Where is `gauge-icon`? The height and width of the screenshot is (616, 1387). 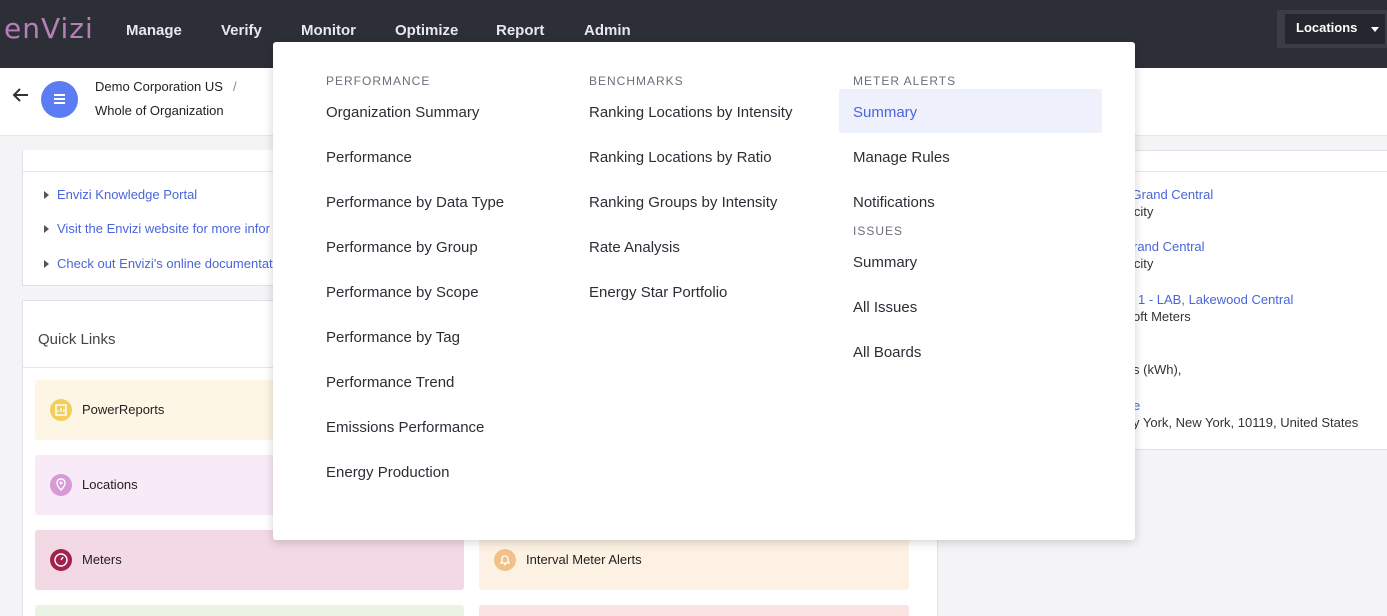 gauge-icon is located at coordinates (61, 560).